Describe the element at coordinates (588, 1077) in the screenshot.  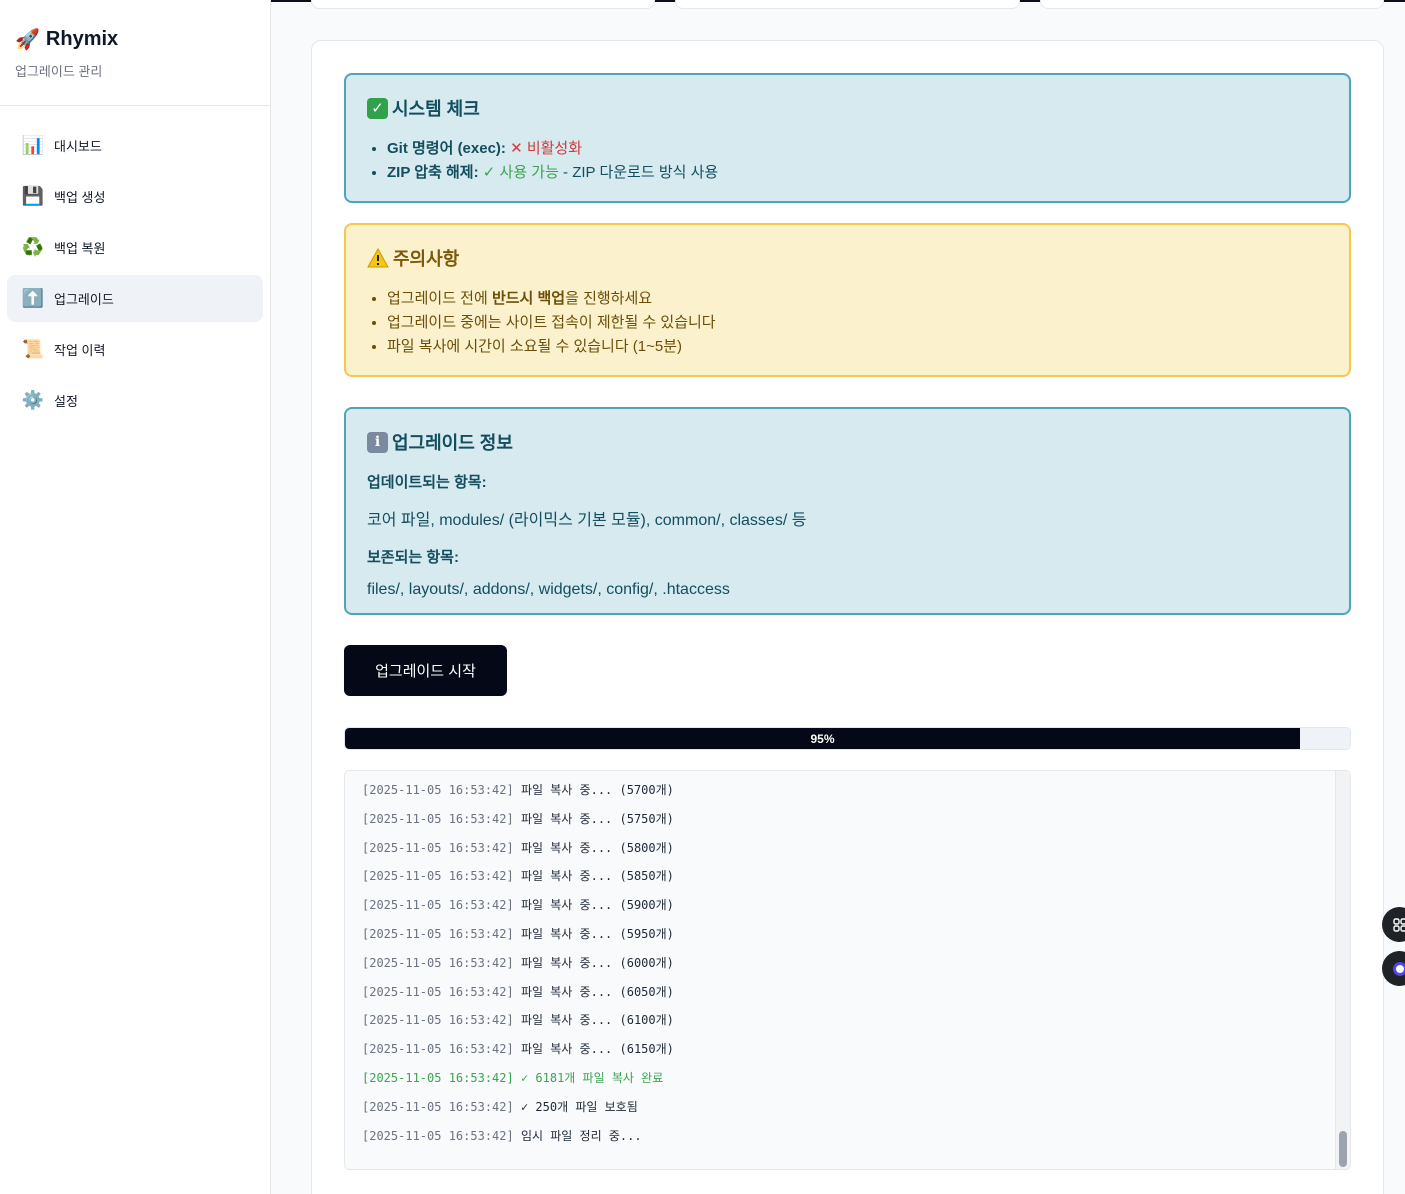
I see `log-message: ✓ 6181개 파일 복사 완료` at that location.